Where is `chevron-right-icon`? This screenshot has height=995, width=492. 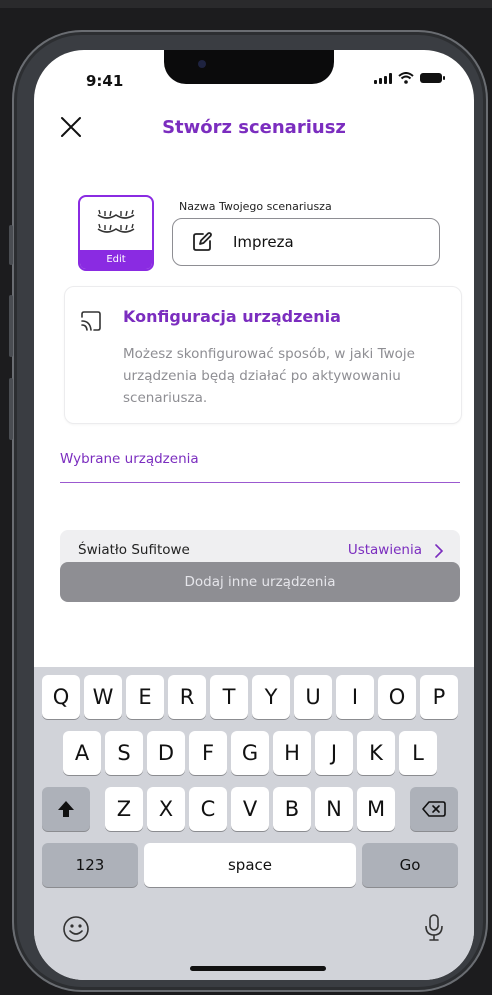
chevron-right-icon is located at coordinates (439, 551).